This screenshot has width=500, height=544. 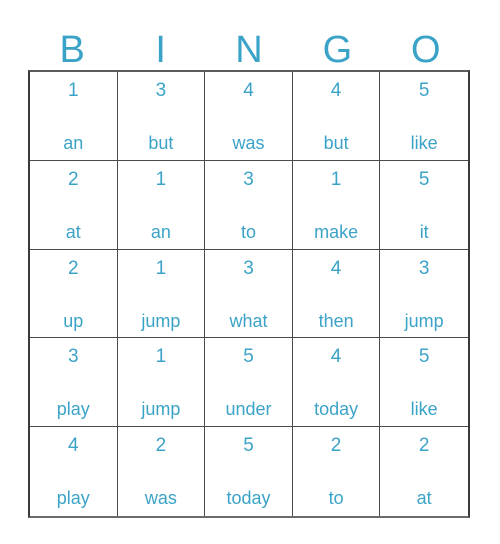 I want to click on cell-word: make, so click(x=336, y=231).